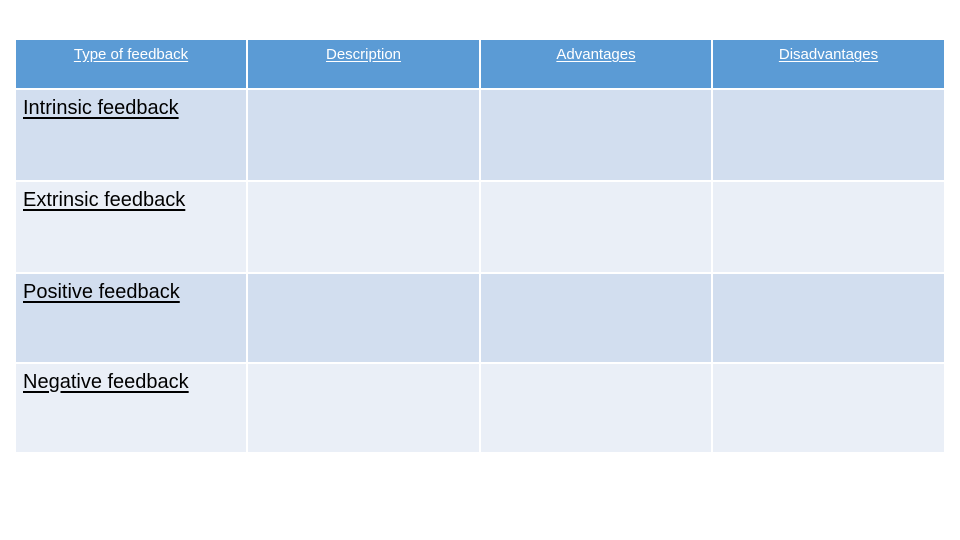  Describe the element at coordinates (131, 64) in the screenshot. I see `header-type-of-feedback: Type of feedback` at that location.